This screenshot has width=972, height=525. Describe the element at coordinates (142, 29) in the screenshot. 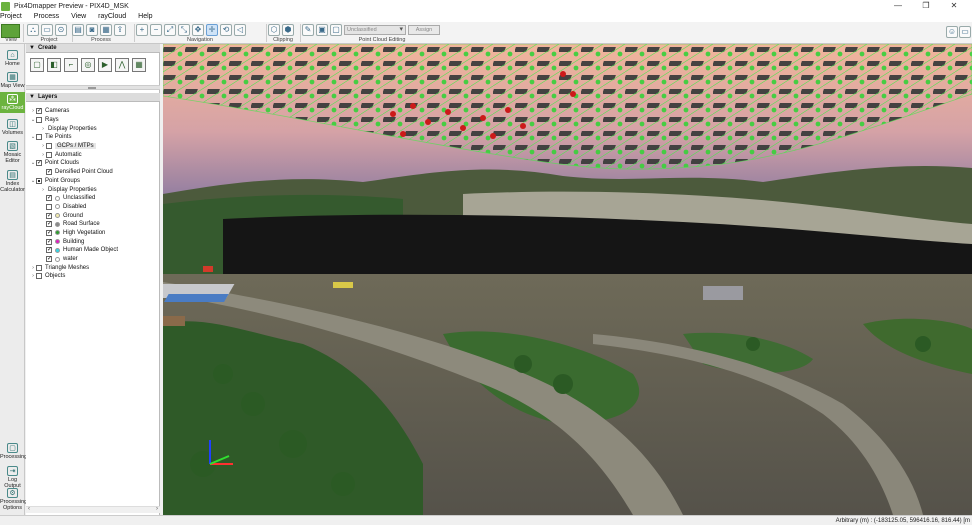

I see `zoom-in-icon: +` at that location.